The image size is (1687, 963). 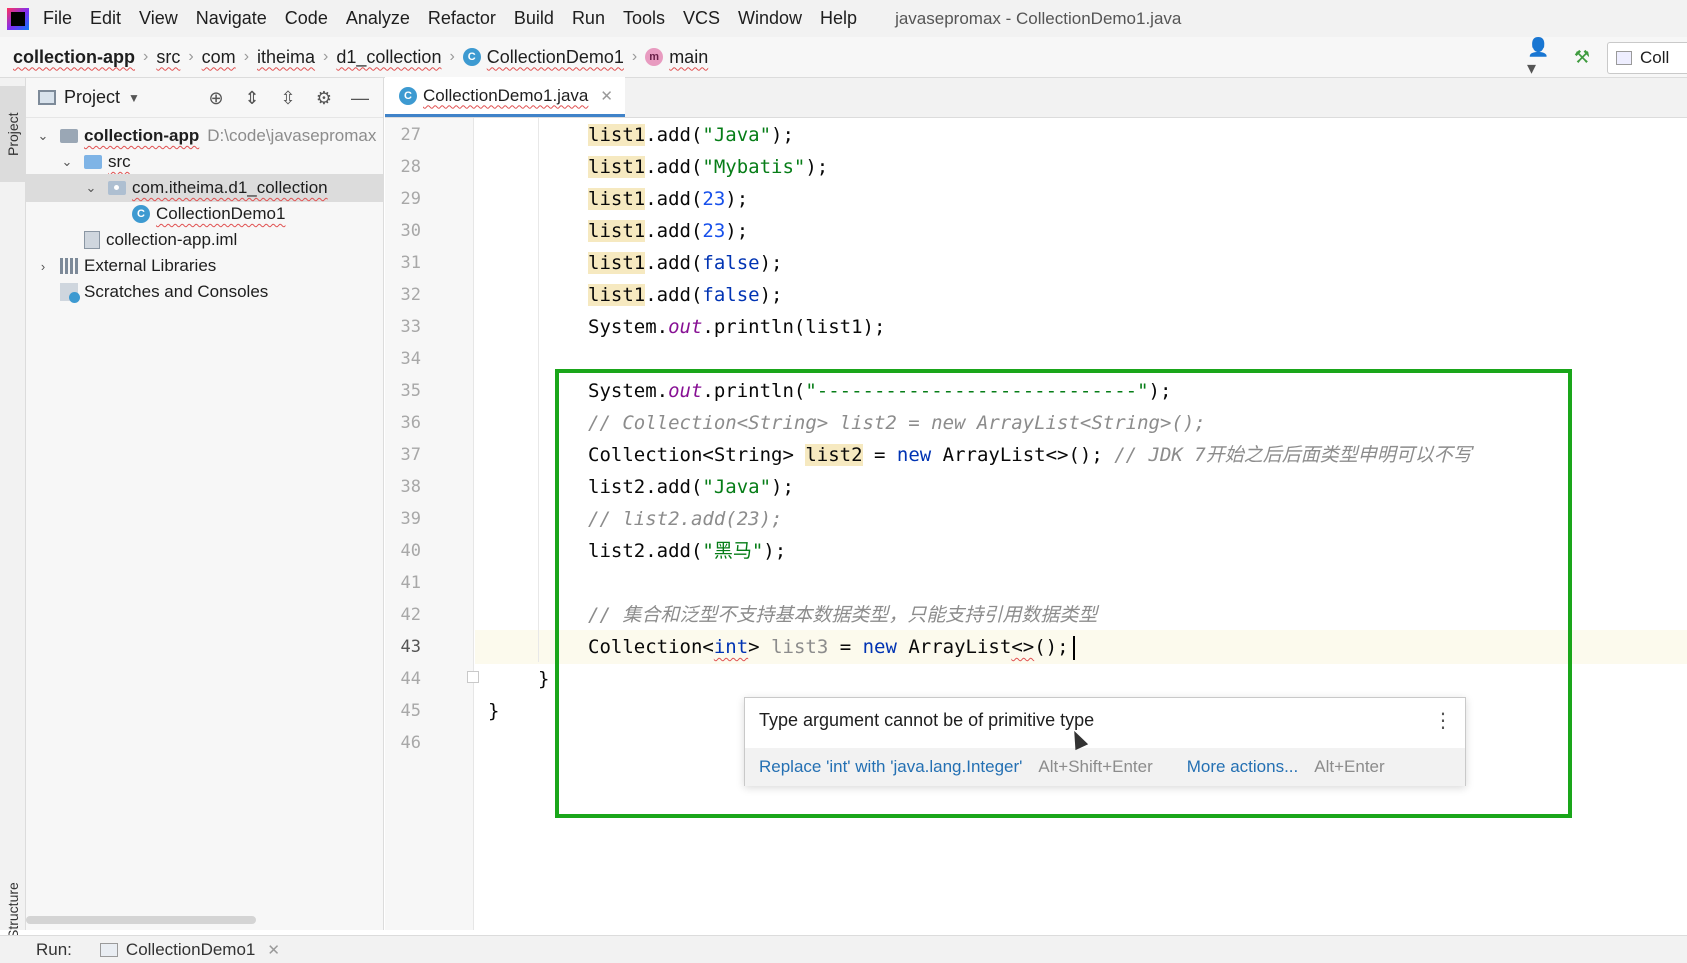 I want to click on project-view-selector: Project ▼, so click(x=89, y=97).